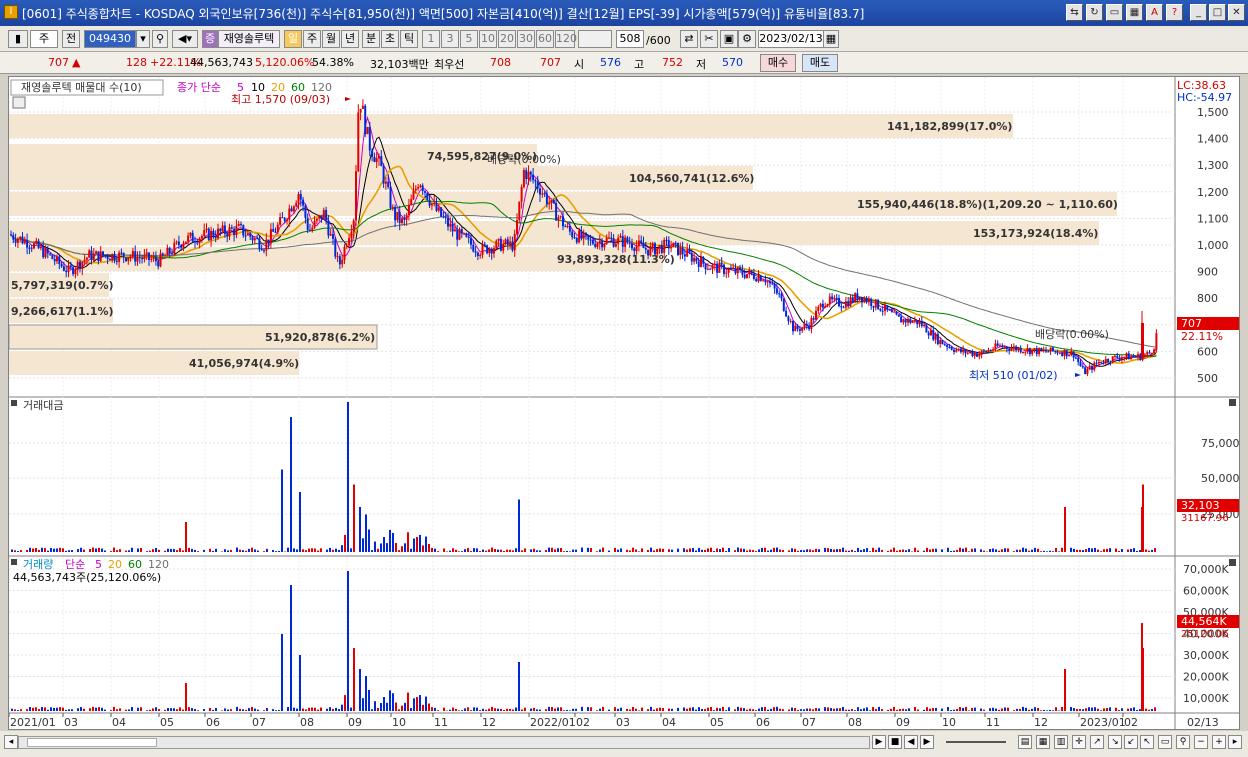  What do you see at coordinates (976, 742) in the screenshot?
I see `zoom-slider` at bounding box center [976, 742].